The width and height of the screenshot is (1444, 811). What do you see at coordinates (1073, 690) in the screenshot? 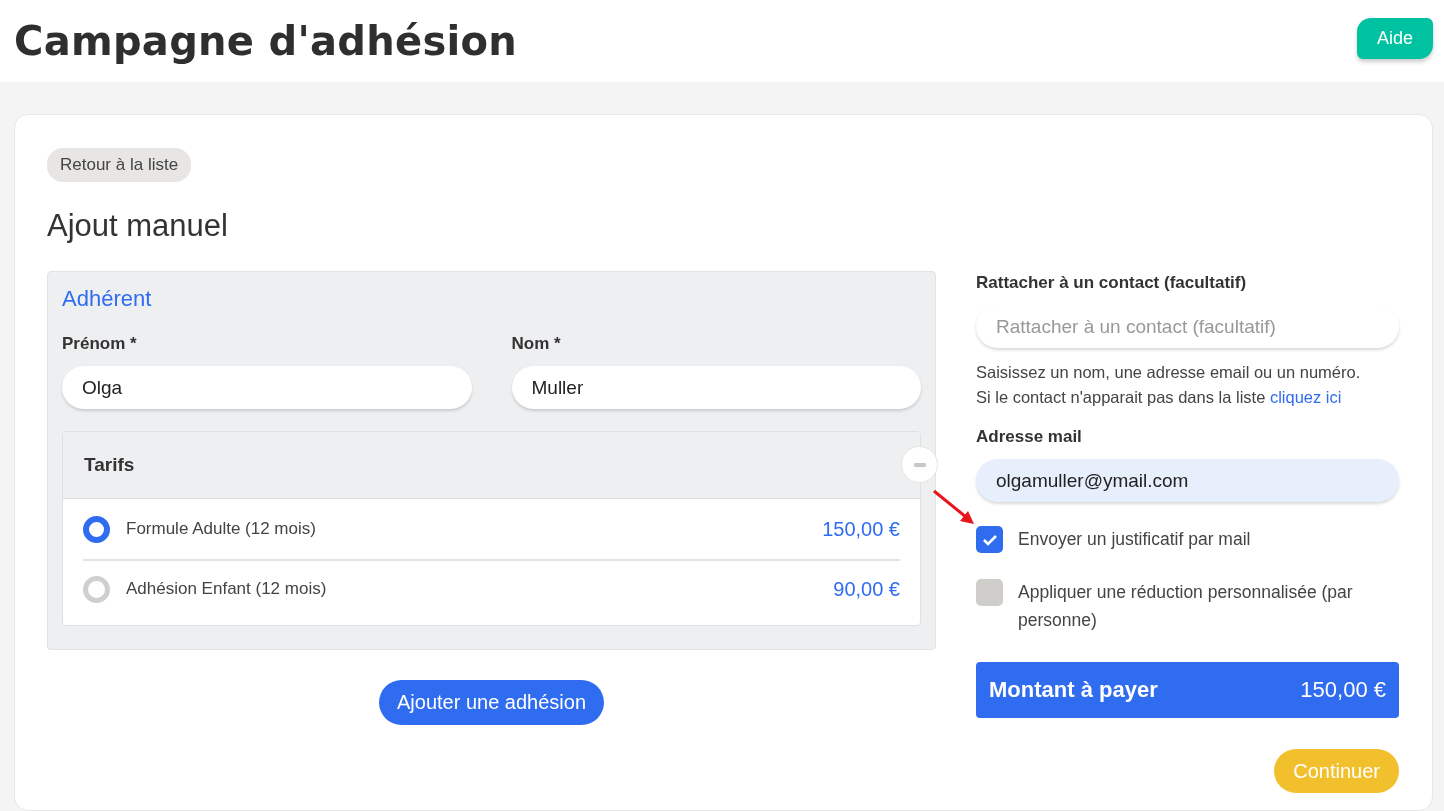
I see `total-label: Montant à payer` at bounding box center [1073, 690].